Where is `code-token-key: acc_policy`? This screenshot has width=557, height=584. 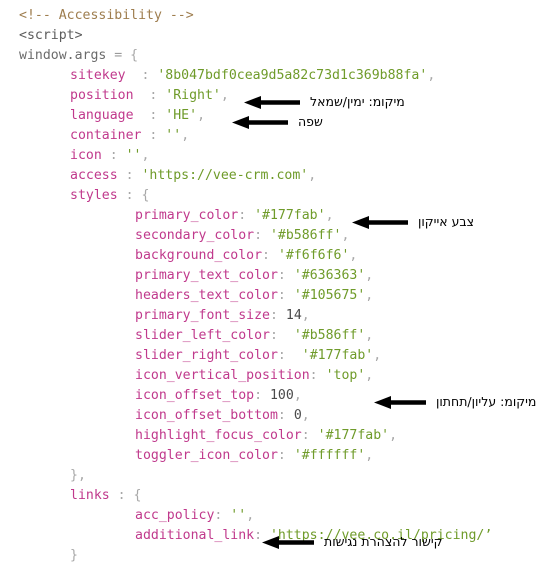
code-token-key: acc_policy is located at coordinates (175, 515).